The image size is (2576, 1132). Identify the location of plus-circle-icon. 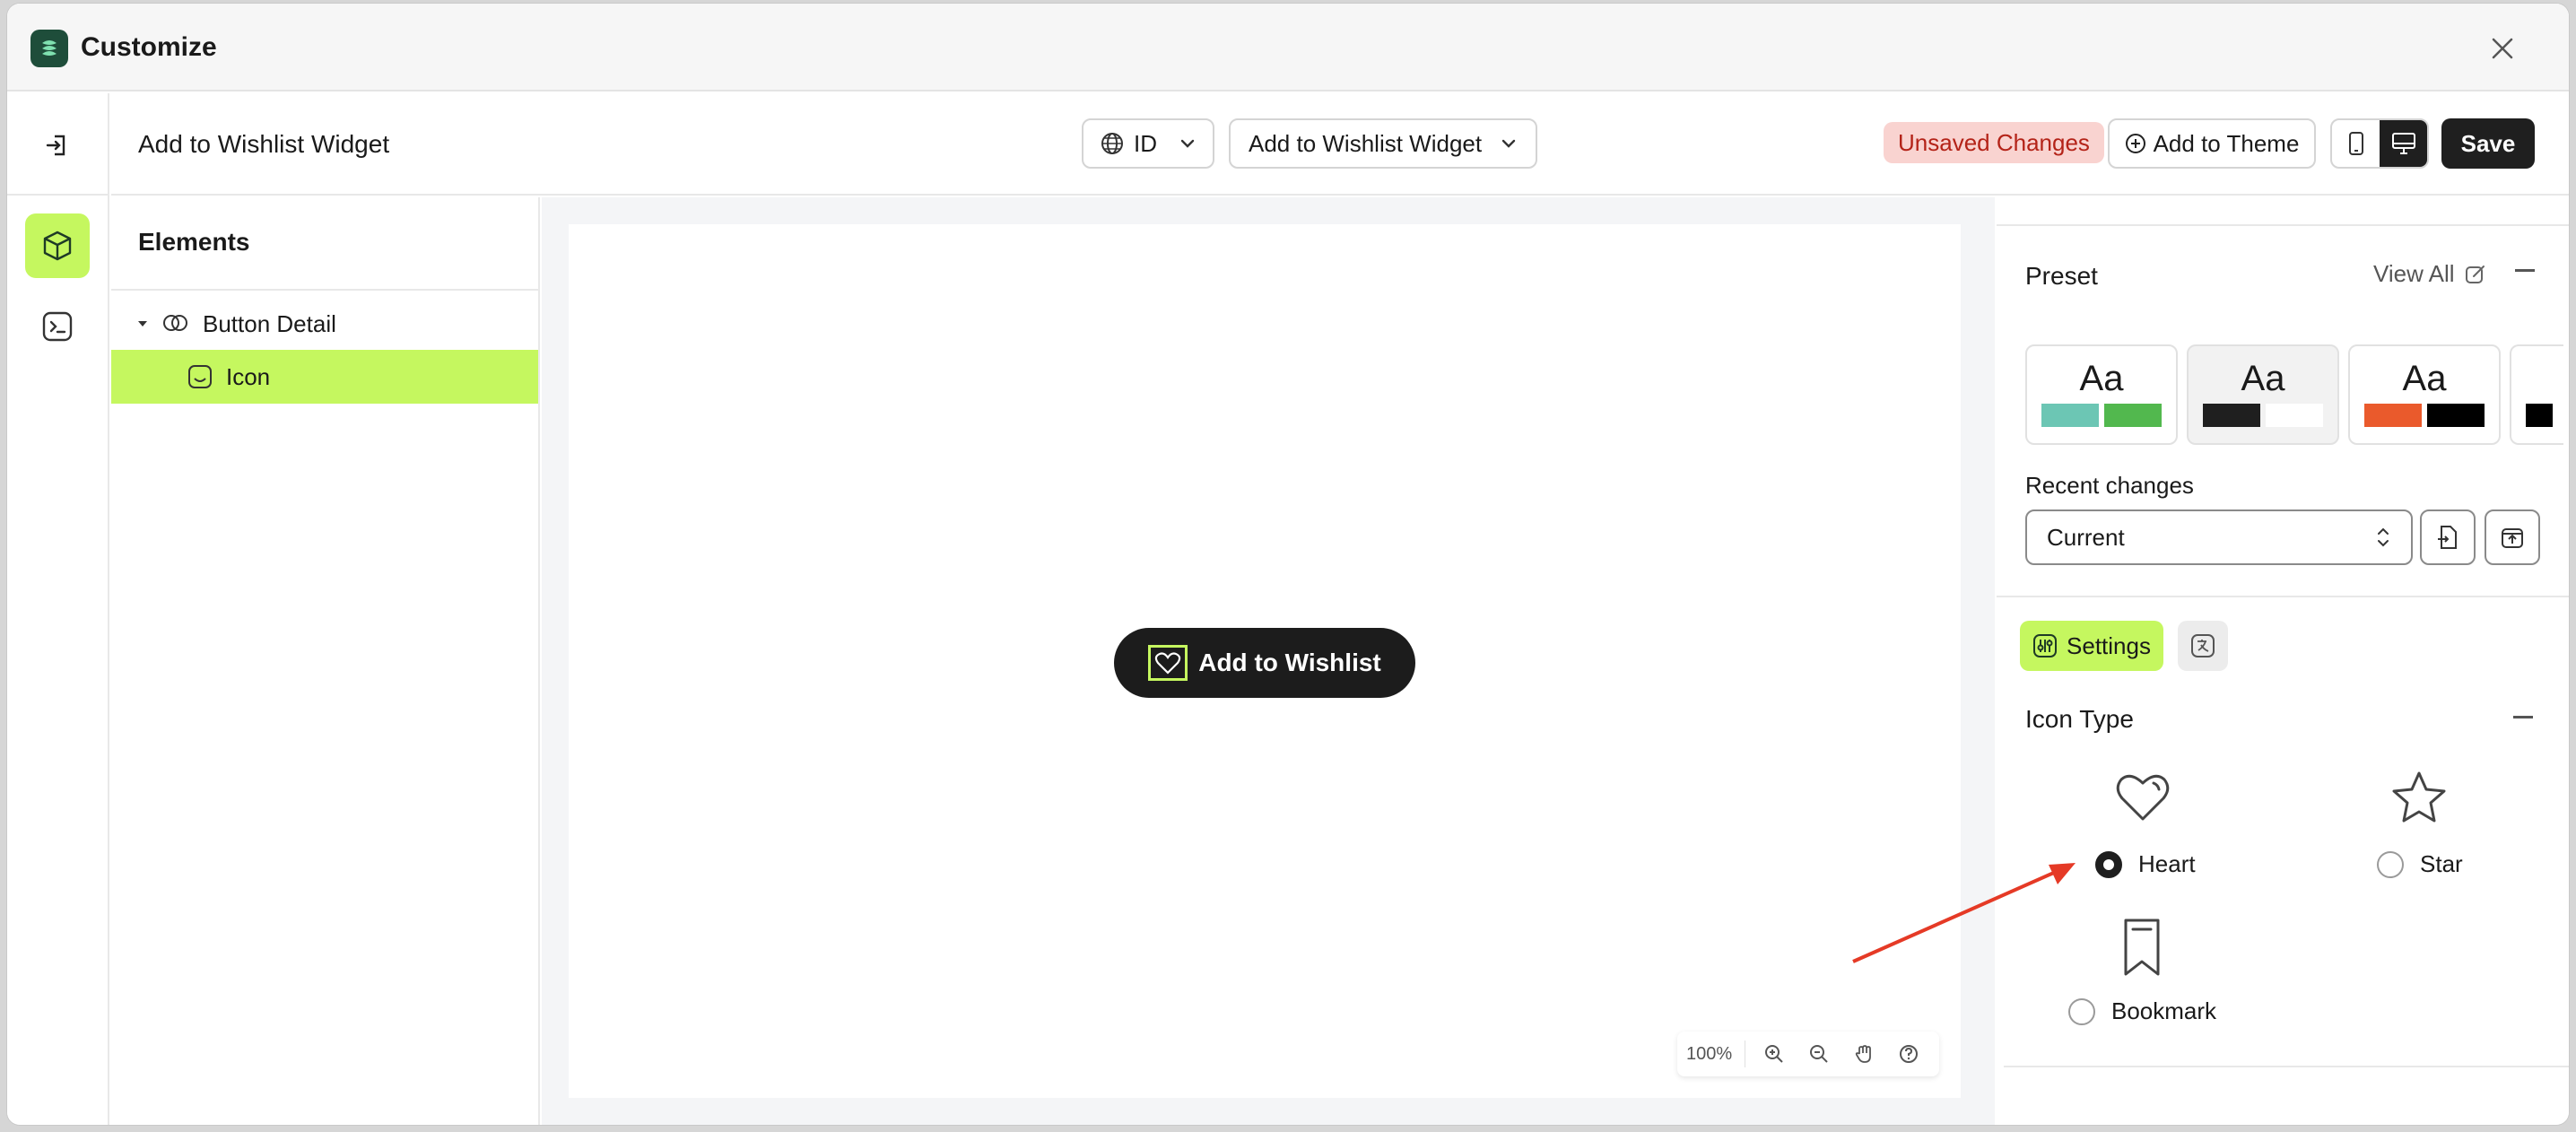
(2135, 143).